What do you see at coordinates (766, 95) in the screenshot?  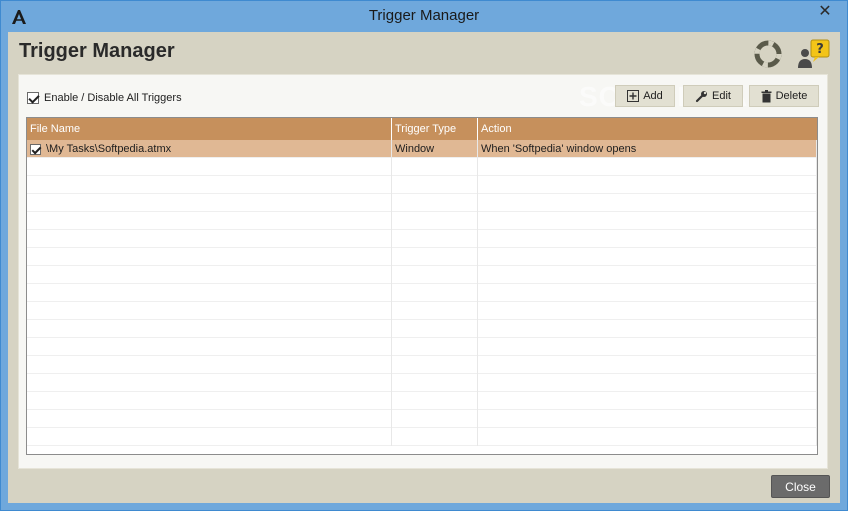 I see `trash-icon` at bounding box center [766, 95].